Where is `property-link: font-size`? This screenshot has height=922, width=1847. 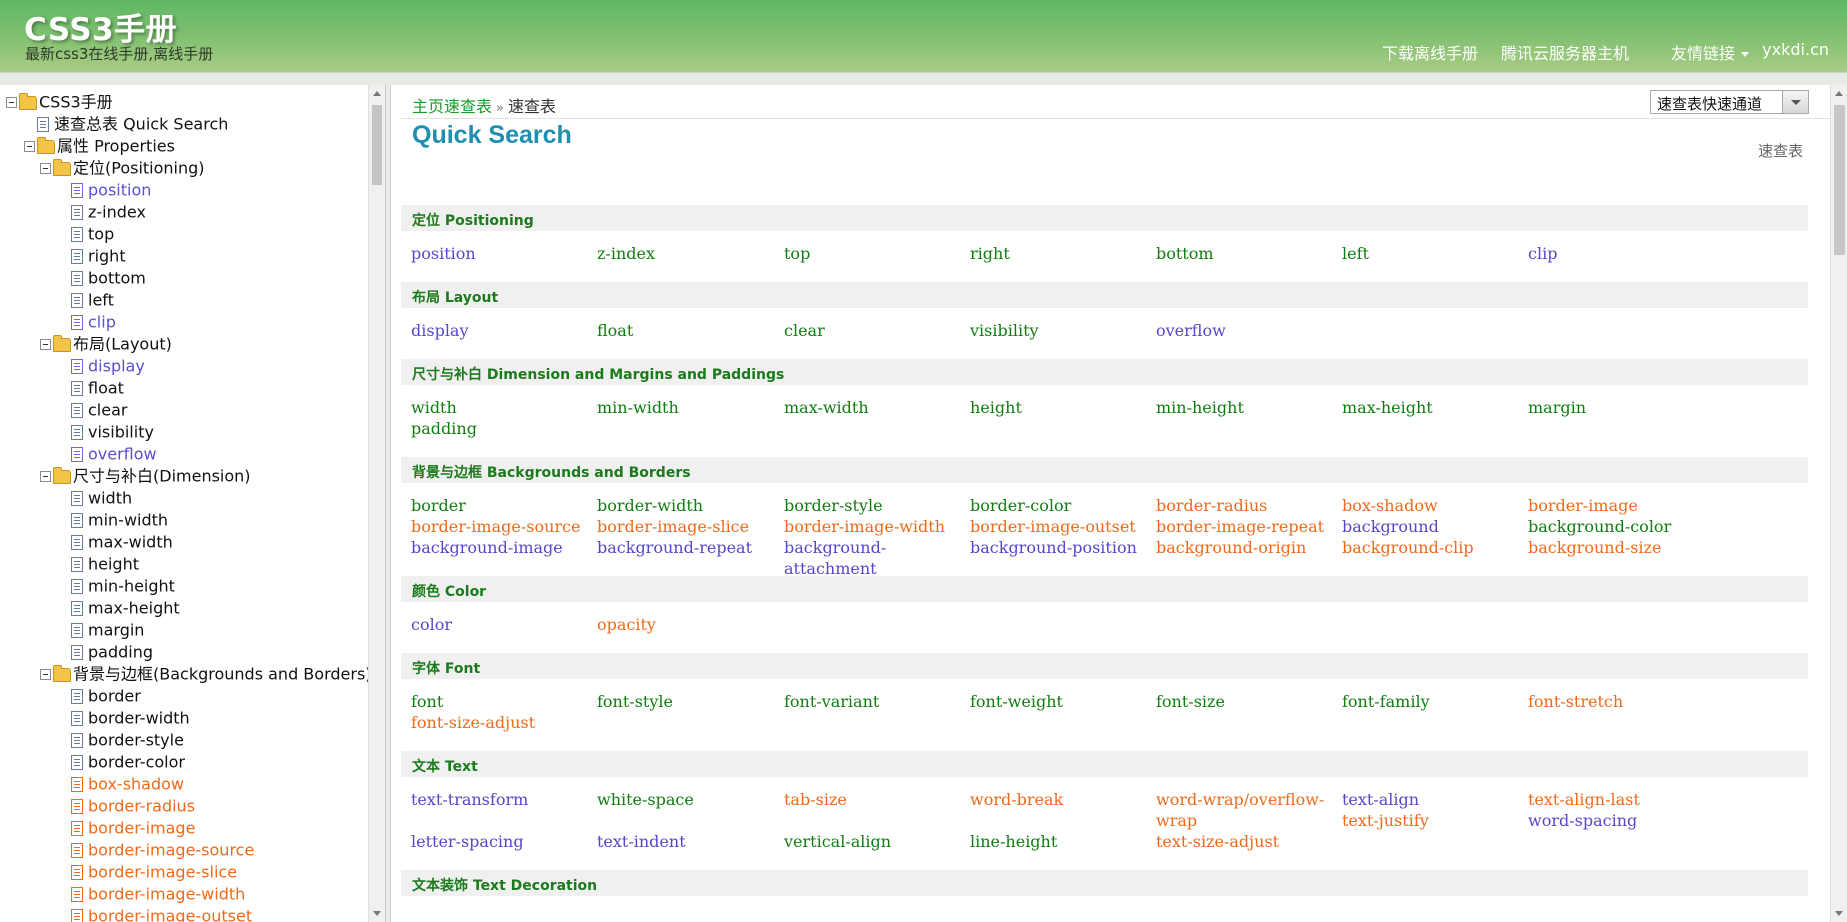 property-link: font-size is located at coordinates (1190, 701).